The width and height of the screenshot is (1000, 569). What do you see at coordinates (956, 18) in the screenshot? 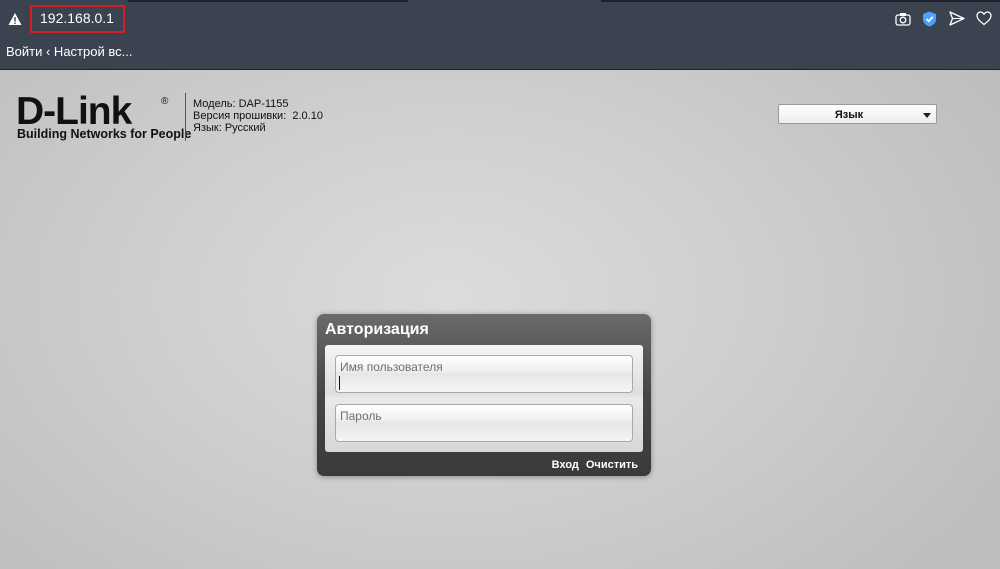
I see `send-icon` at bounding box center [956, 18].